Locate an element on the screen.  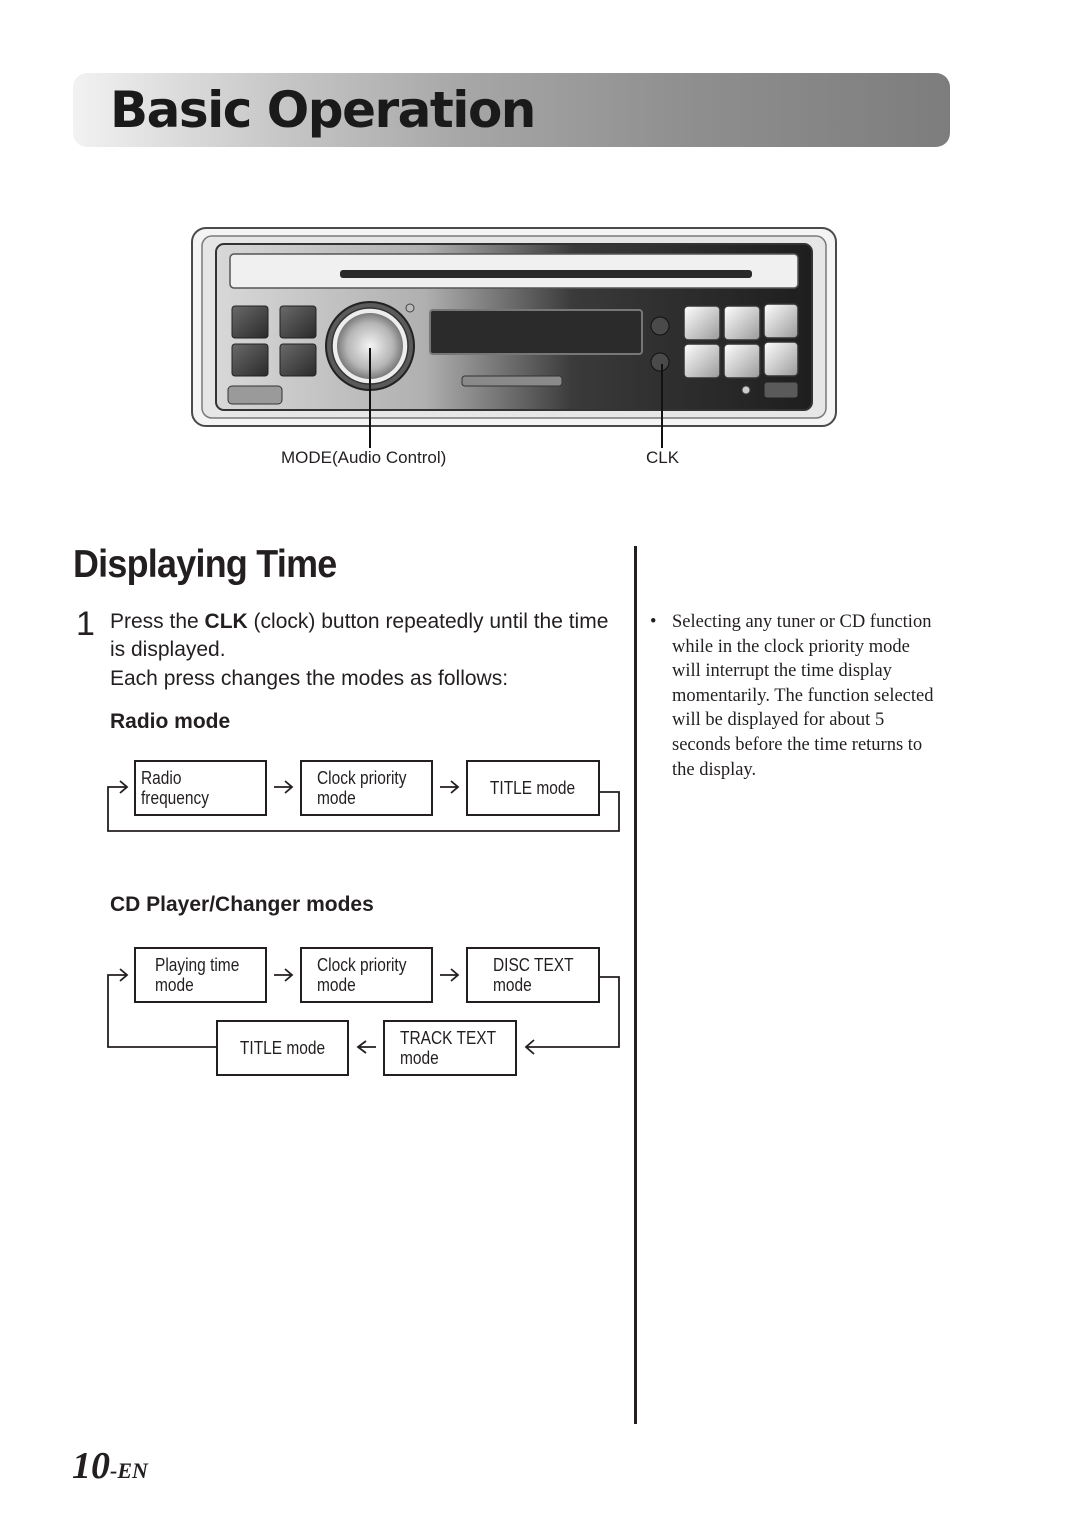
radio-box-title: TITLE mode is located at coordinates (533, 788).